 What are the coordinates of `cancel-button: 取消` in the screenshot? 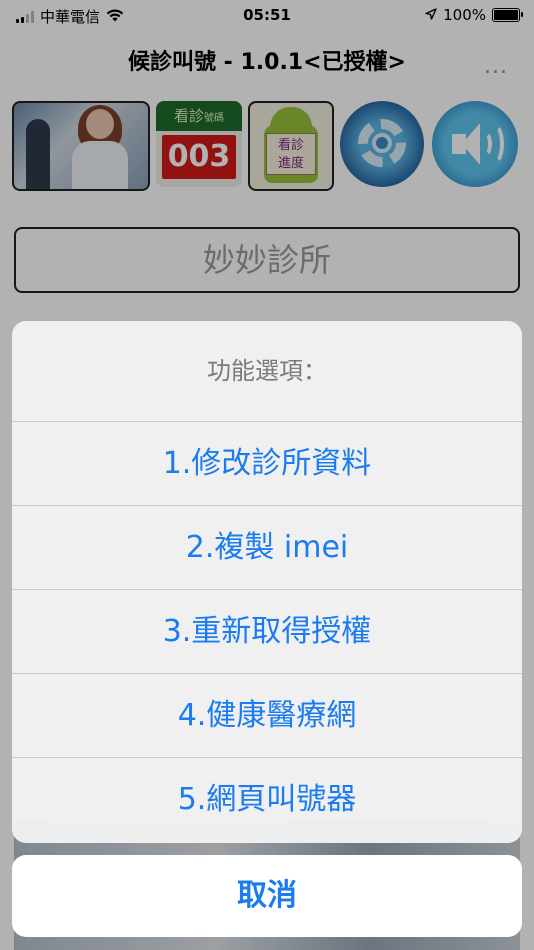 It's located at (267, 896).